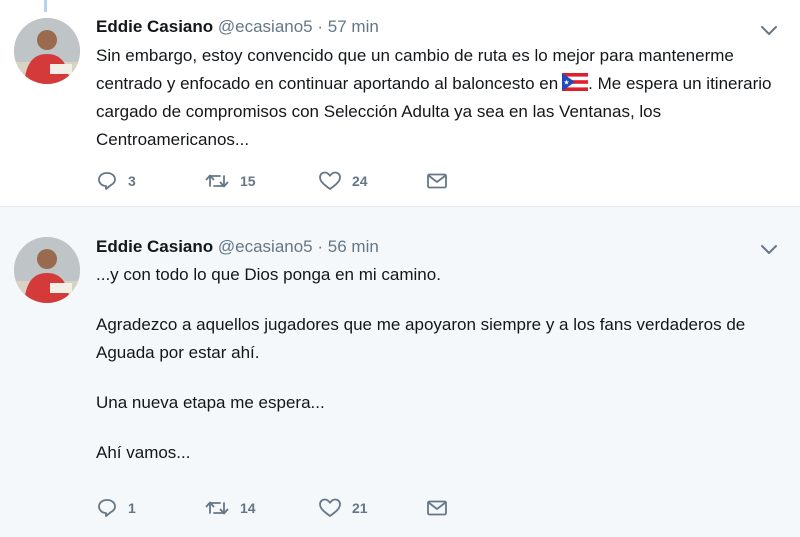 Image resolution: width=800 pixels, height=537 pixels. I want to click on like-button: 21, so click(343, 508).